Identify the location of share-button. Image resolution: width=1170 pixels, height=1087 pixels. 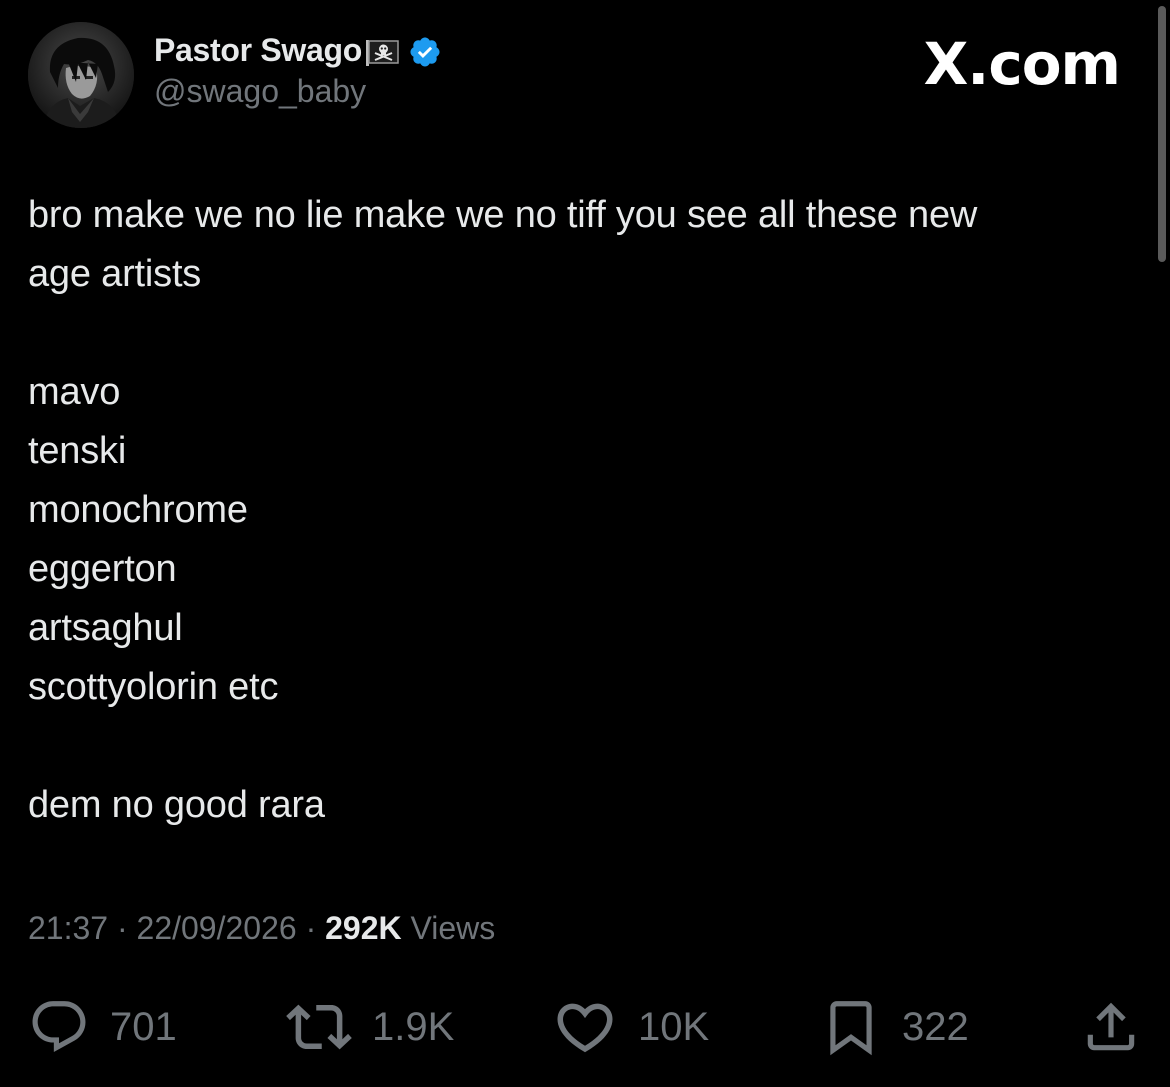
(1111, 1027).